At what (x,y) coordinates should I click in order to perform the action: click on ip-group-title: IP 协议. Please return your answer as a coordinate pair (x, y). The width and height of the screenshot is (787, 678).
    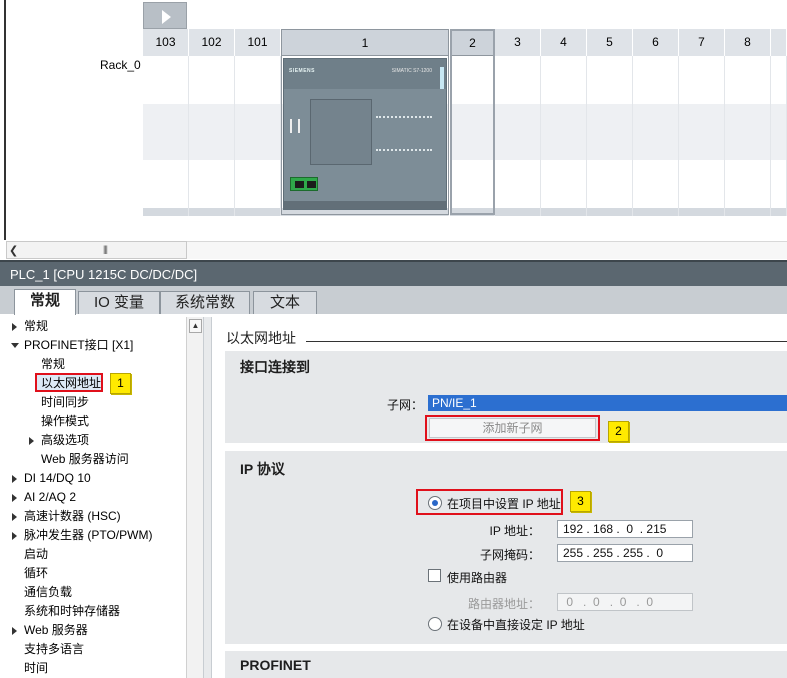
    Looking at the image, I should click on (262, 469).